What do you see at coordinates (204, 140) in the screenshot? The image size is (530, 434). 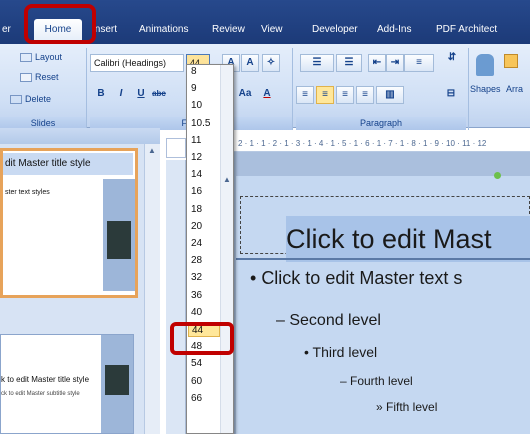 I see `font-size-option: 11` at bounding box center [204, 140].